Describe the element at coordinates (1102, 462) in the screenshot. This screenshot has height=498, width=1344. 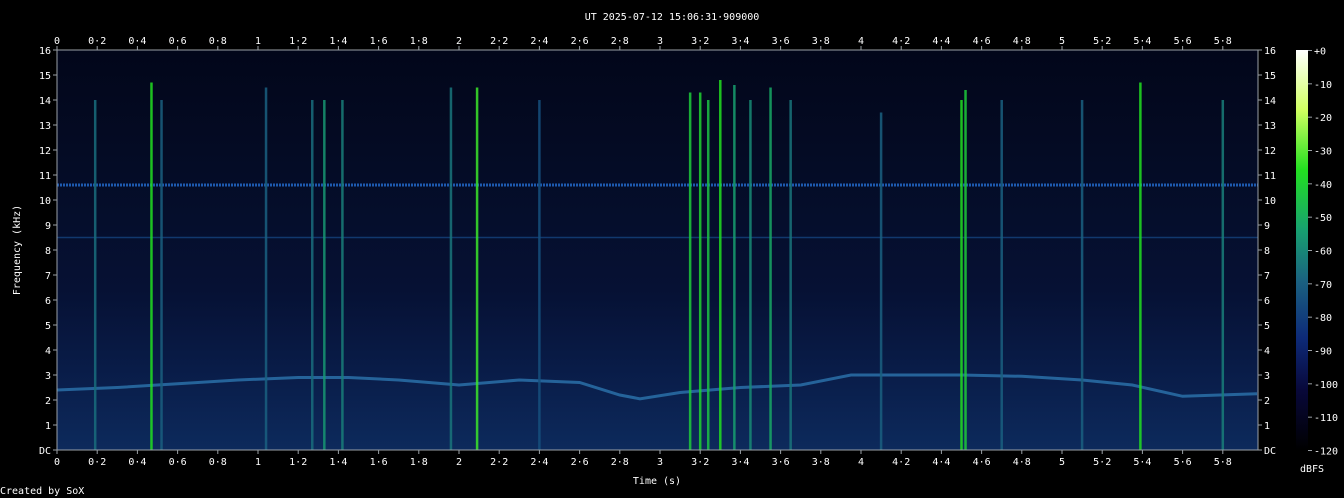
I see `x-tick-bottom-label: 5·2` at that location.